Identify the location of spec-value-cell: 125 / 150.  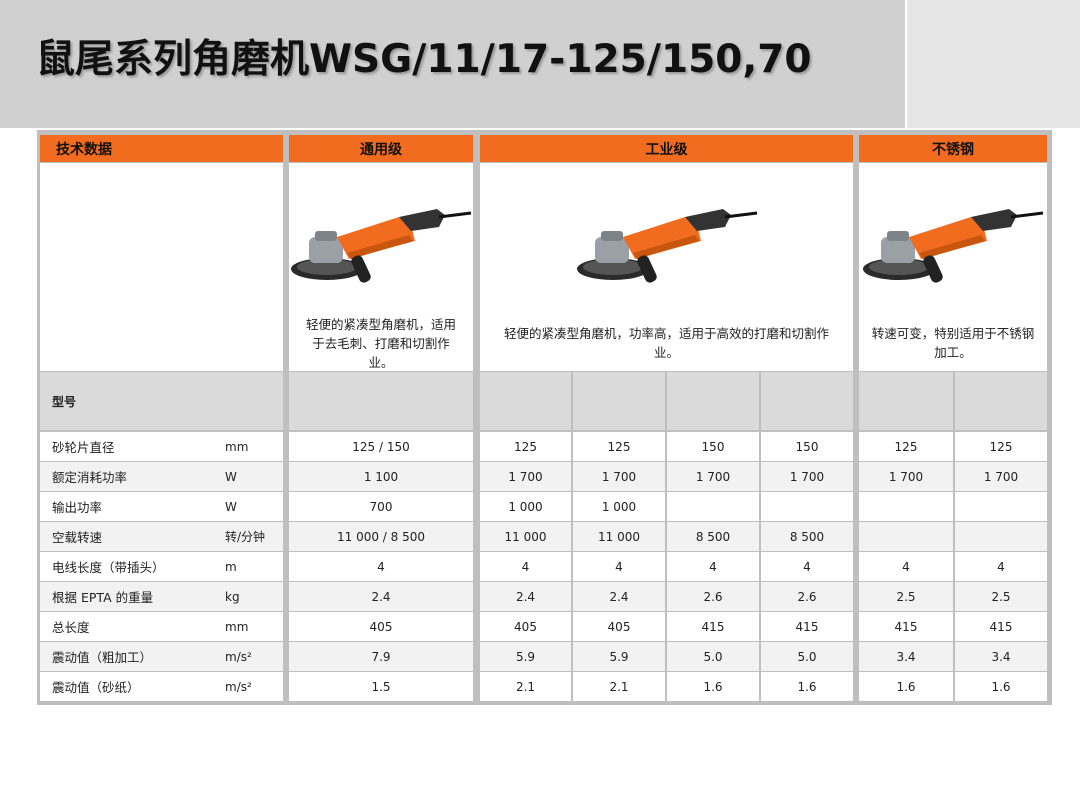
(381, 446).